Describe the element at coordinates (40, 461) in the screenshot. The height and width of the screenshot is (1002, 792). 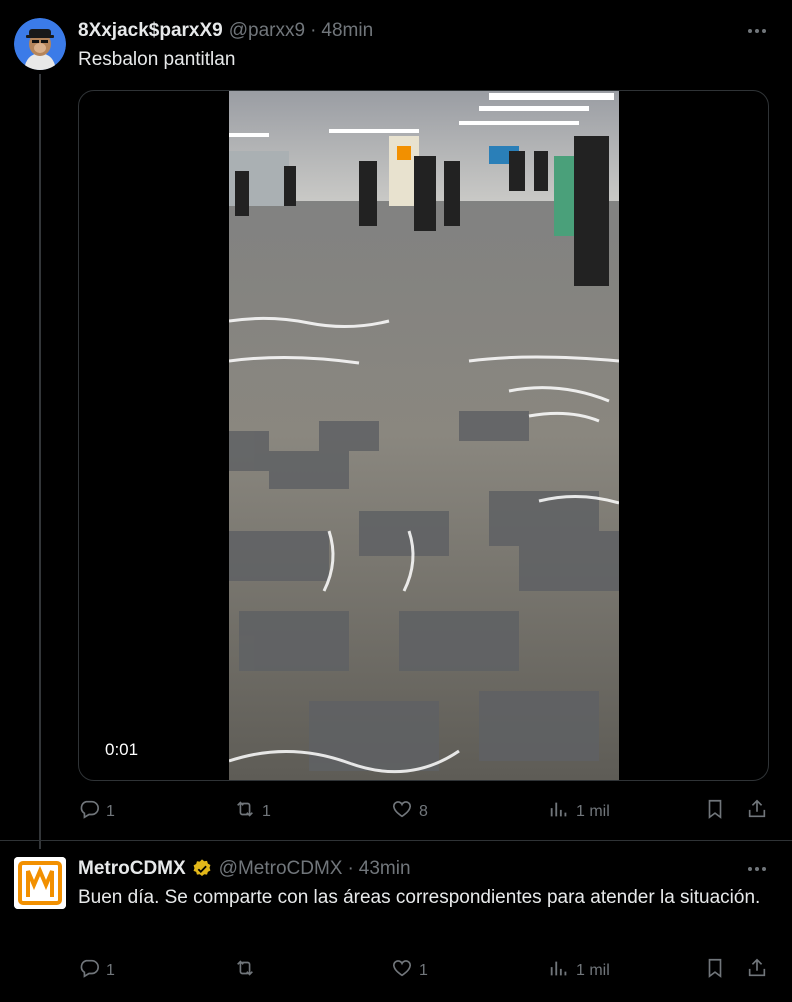
I see `thread-connector-line` at that location.